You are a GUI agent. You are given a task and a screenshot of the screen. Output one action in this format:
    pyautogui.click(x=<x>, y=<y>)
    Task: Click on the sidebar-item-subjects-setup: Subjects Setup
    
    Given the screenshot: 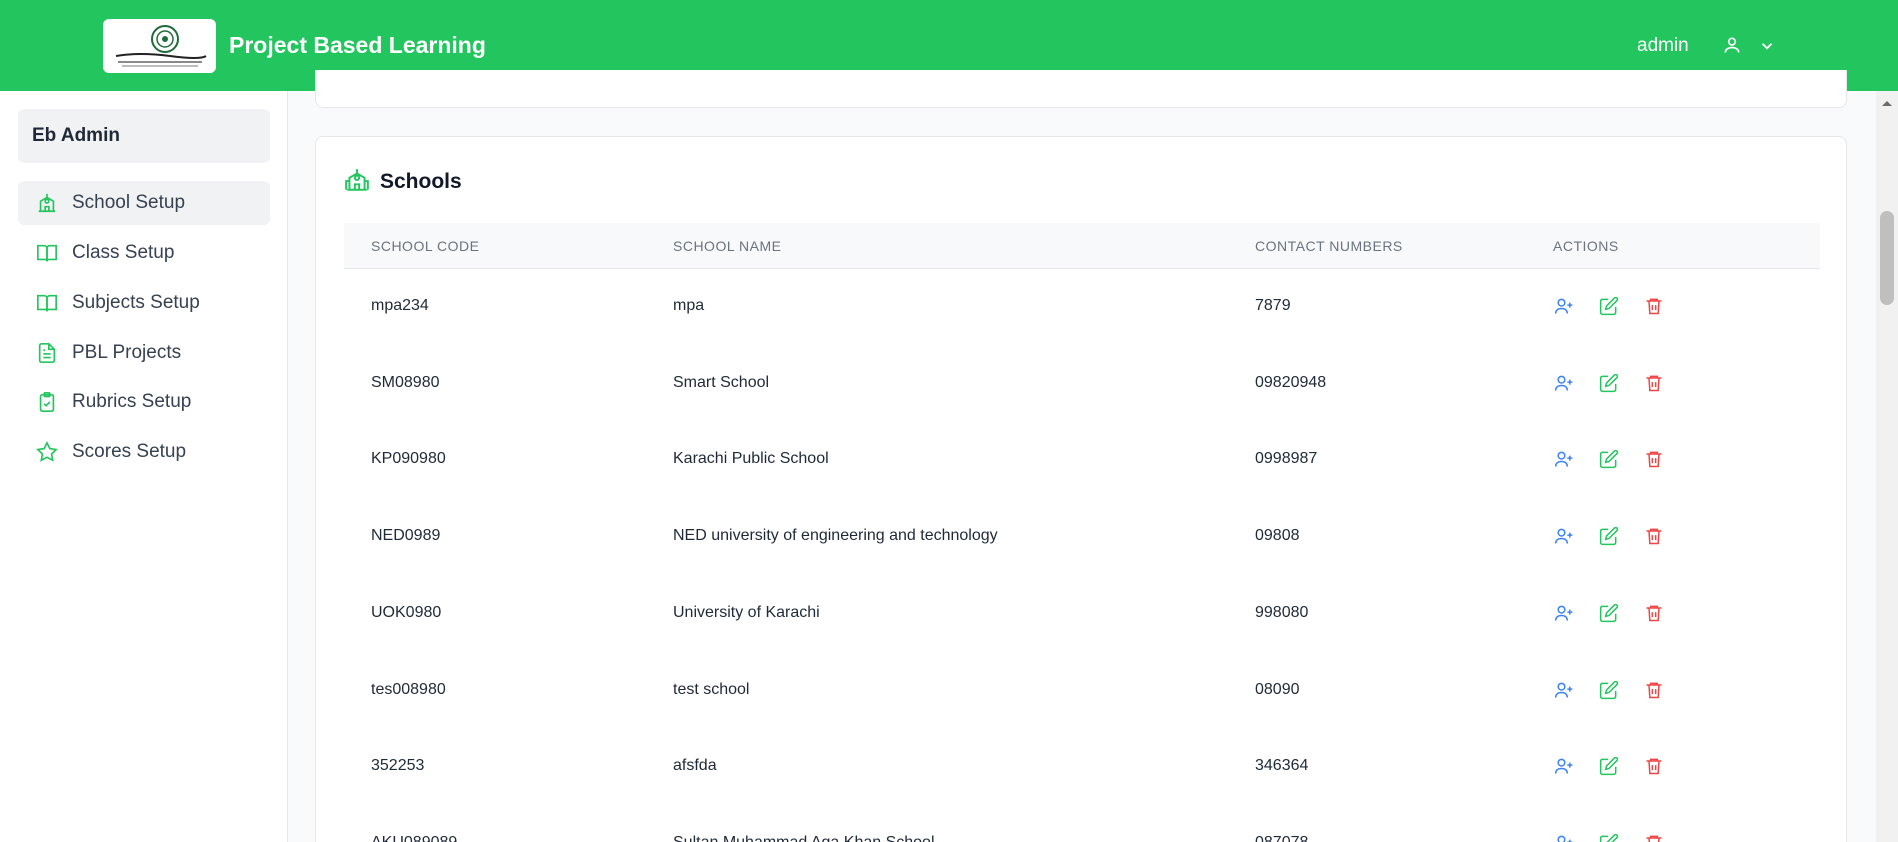 What is the action you would take?
    pyautogui.click(x=144, y=303)
    